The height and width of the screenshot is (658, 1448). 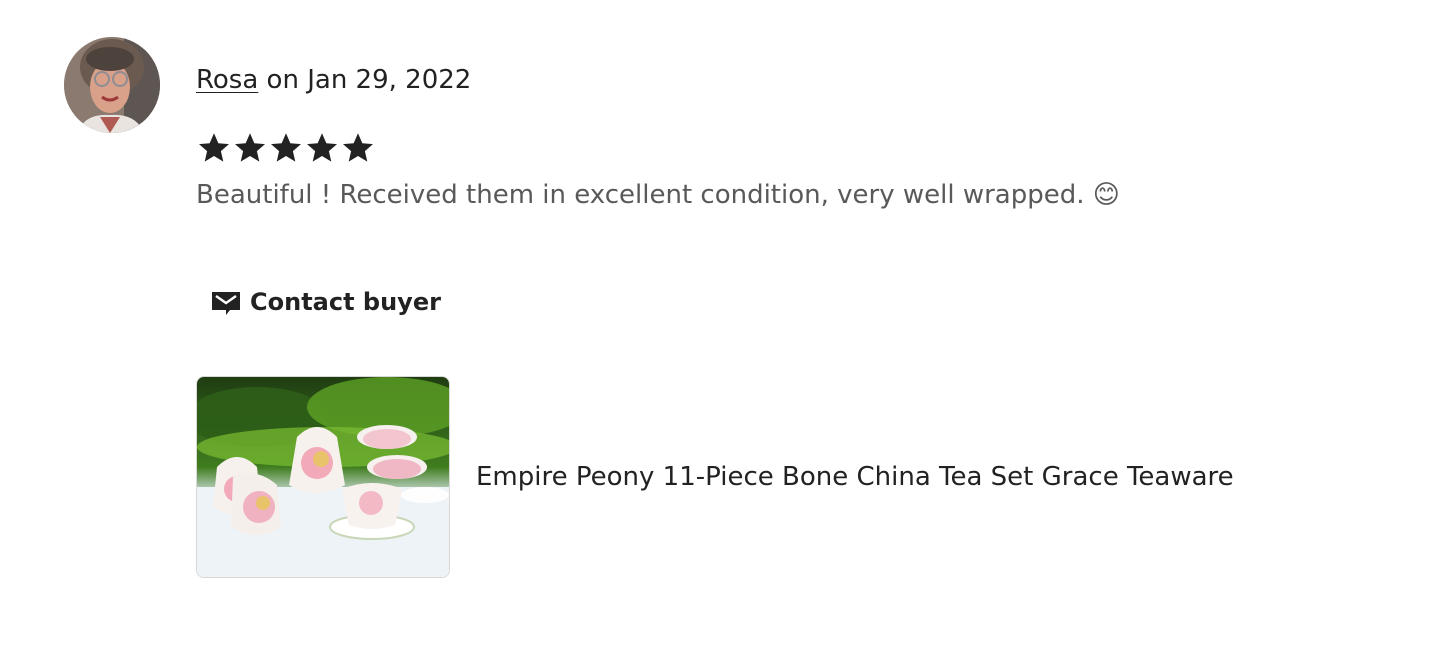 I want to click on review-meta: Rosa on Jan 29, 2022, so click(x=333, y=80).